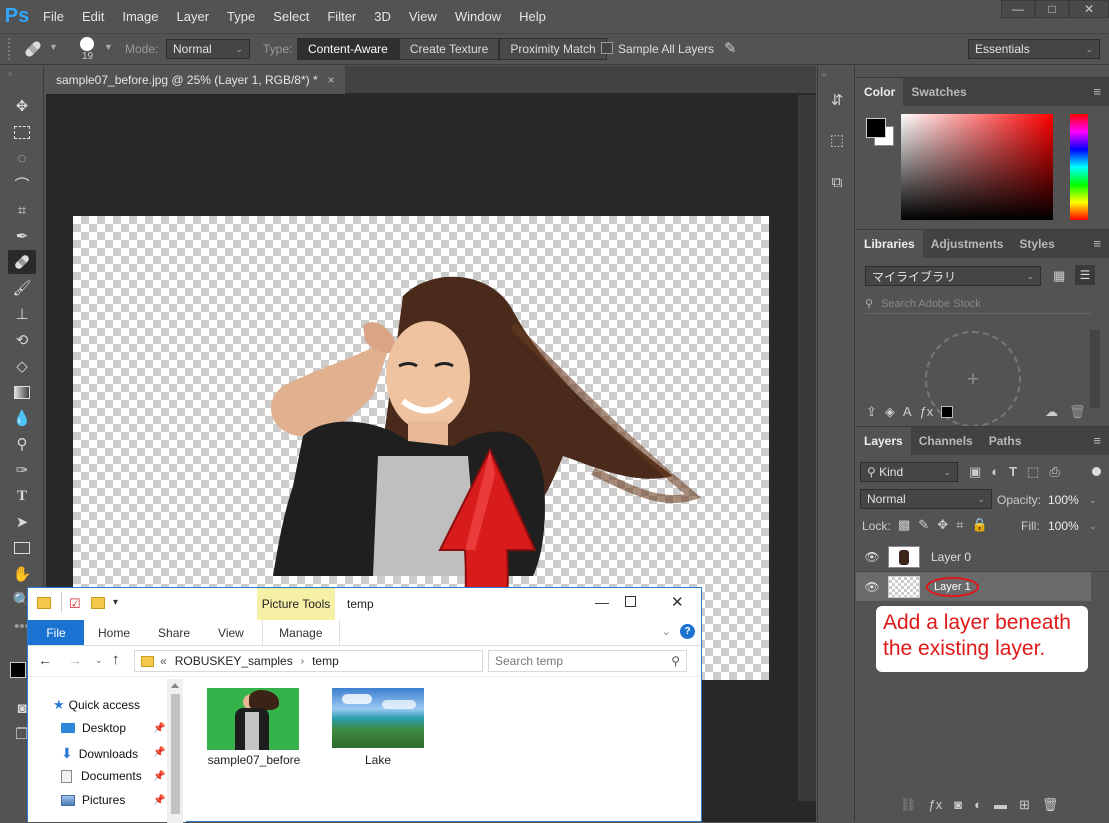 The image size is (1109, 823). What do you see at coordinates (1036, 244) in the screenshot?
I see `tab-styles: Styles` at bounding box center [1036, 244].